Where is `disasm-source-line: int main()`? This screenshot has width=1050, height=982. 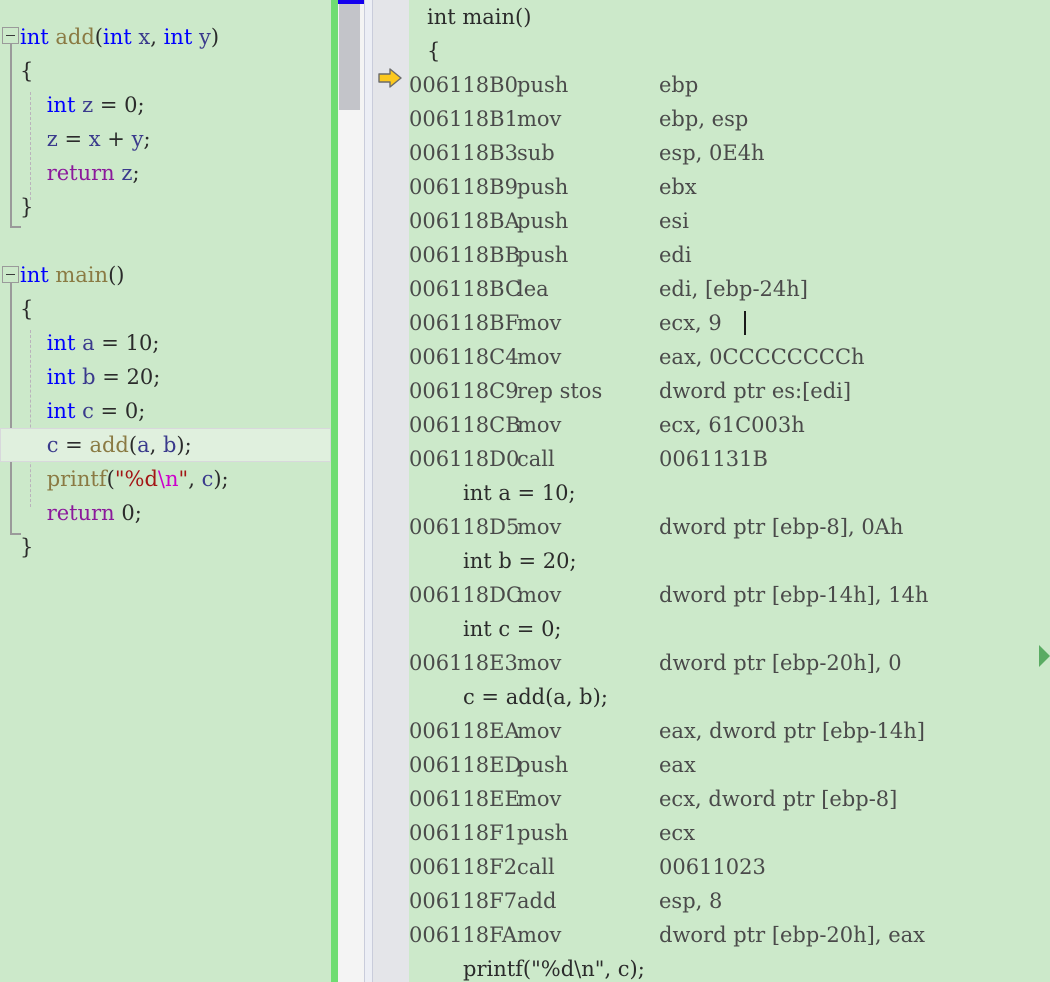
disasm-source-line: int main() is located at coordinates (729, 17).